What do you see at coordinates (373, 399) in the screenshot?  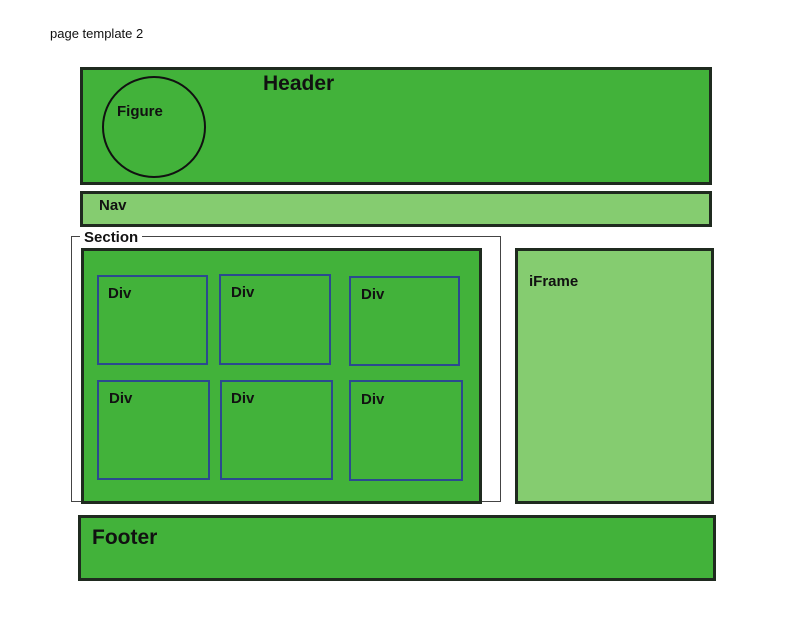 I see `div-label-6: Div` at bounding box center [373, 399].